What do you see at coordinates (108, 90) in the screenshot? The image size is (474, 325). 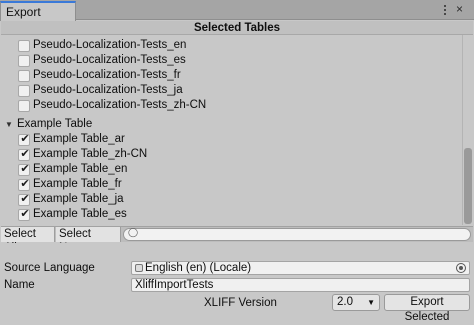 I see `list-item-label: Pseudo-Localization-Tests_ja` at bounding box center [108, 90].